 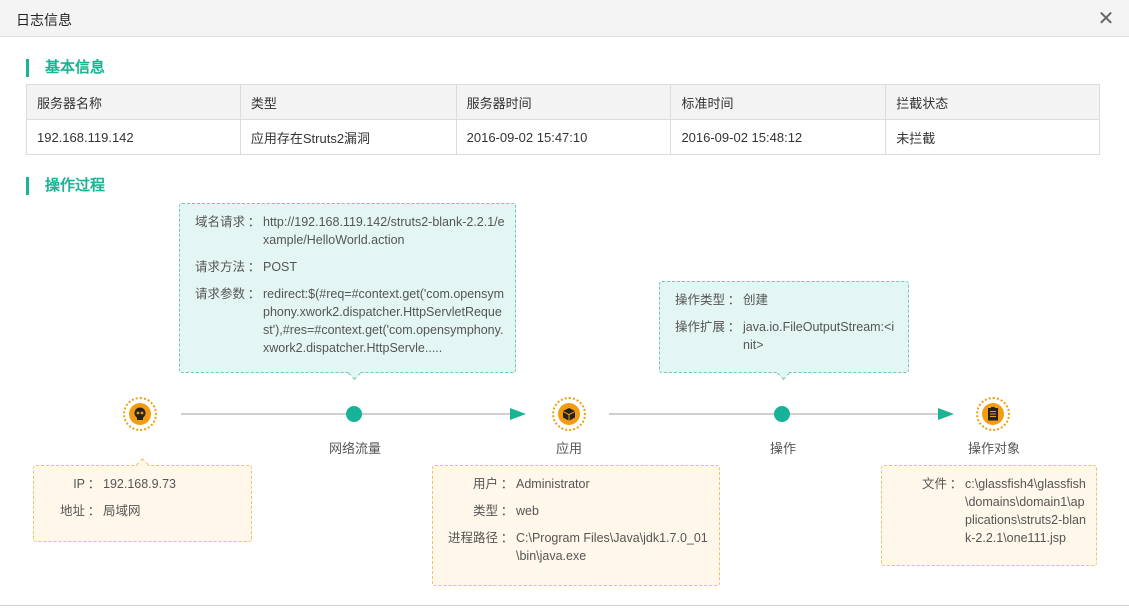 I want to click on column-header-server-time: 服务器时间, so click(x=563, y=102).